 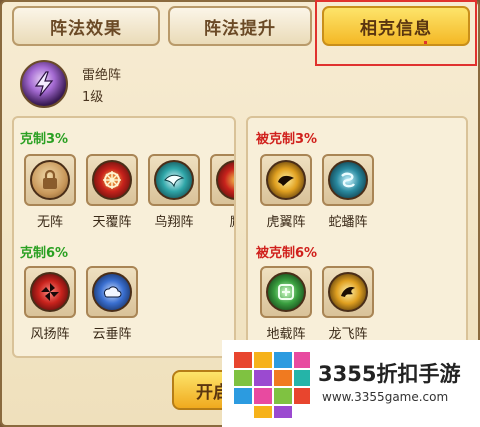 What do you see at coordinates (44, 253) in the screenshot?
I see `counter-6-title: 克制6%` at bounding box center [44, 253].